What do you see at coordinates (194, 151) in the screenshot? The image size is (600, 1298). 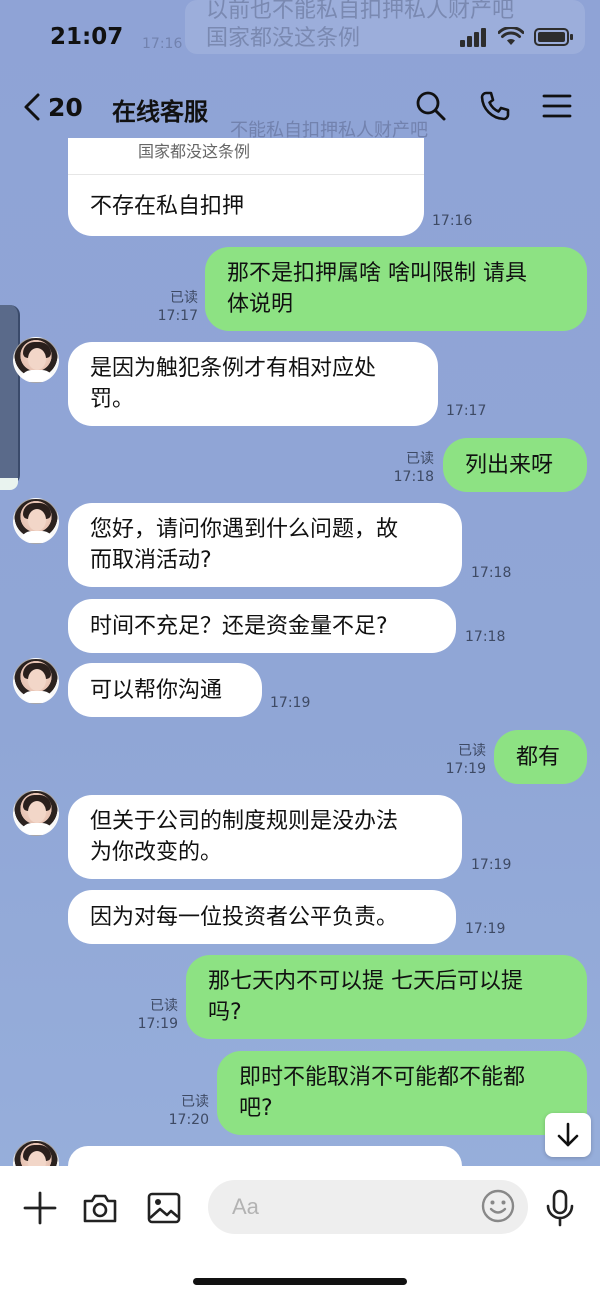 I see `quoted-text: 国家都没这条例` at bounding box center [194, 151].